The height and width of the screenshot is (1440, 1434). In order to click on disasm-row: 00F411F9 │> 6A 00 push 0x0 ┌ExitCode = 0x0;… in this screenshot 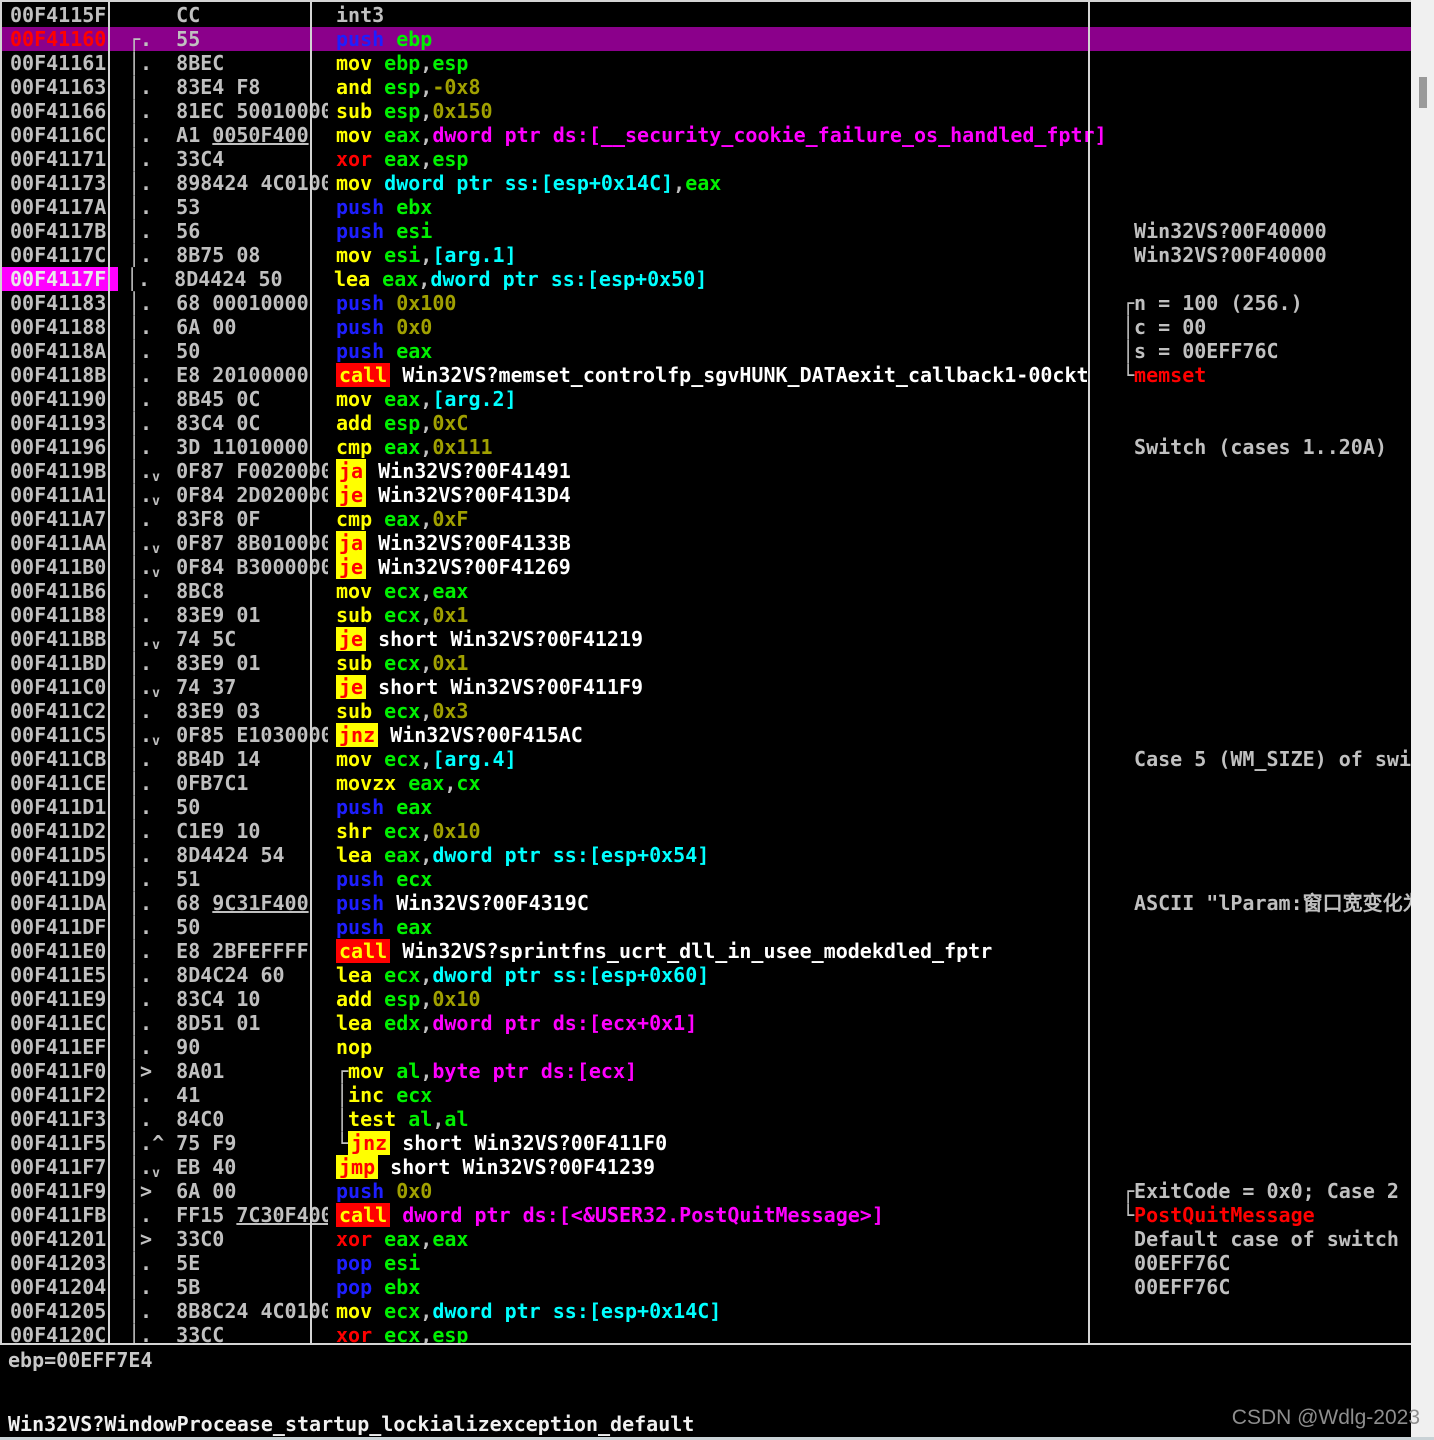, I will do `click(705, 1191)`.